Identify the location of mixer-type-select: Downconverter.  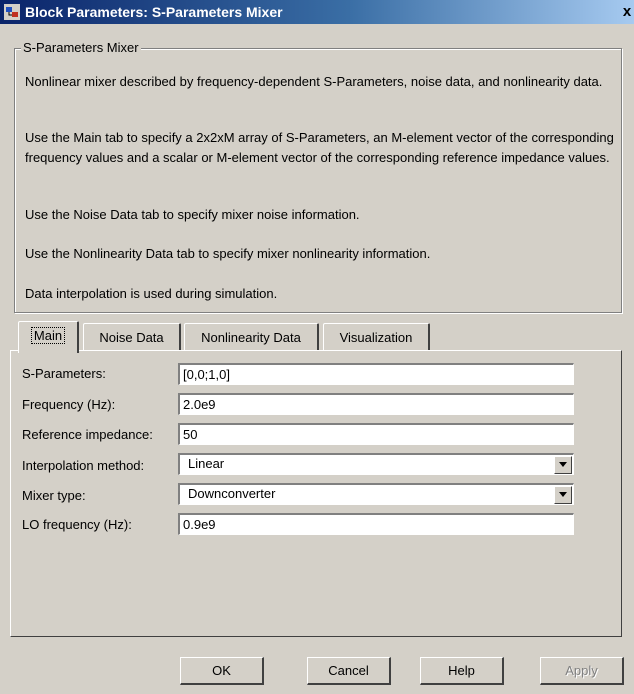
(376, 494).